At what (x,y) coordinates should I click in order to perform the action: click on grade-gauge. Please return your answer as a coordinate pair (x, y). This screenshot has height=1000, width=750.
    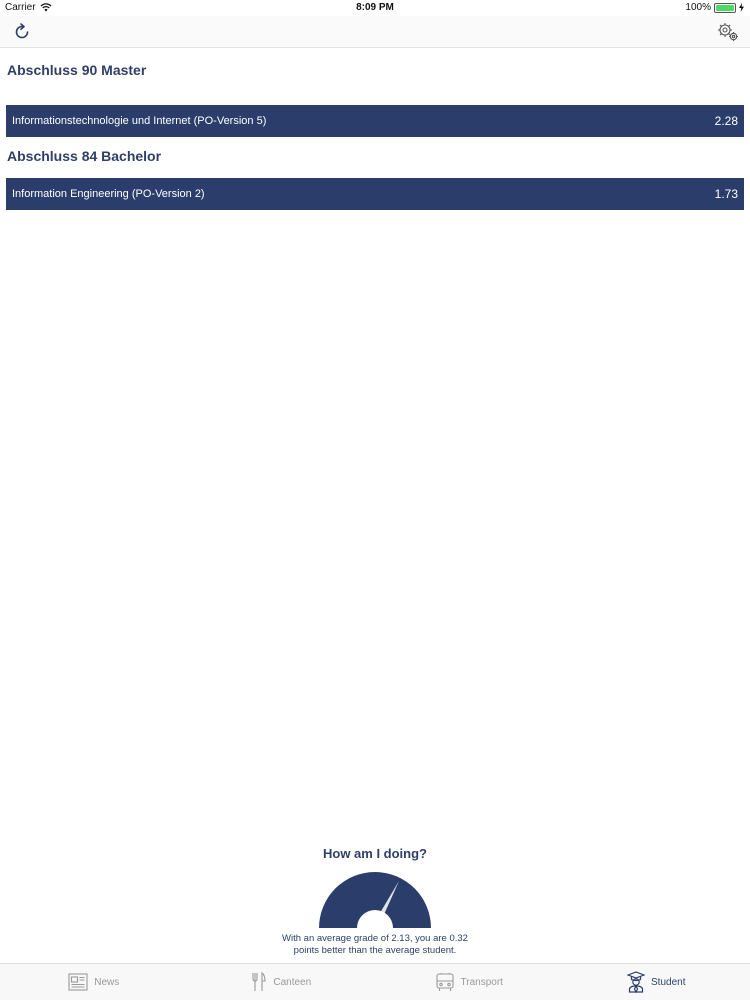
    Looking at the image, I should click on (375, 900).